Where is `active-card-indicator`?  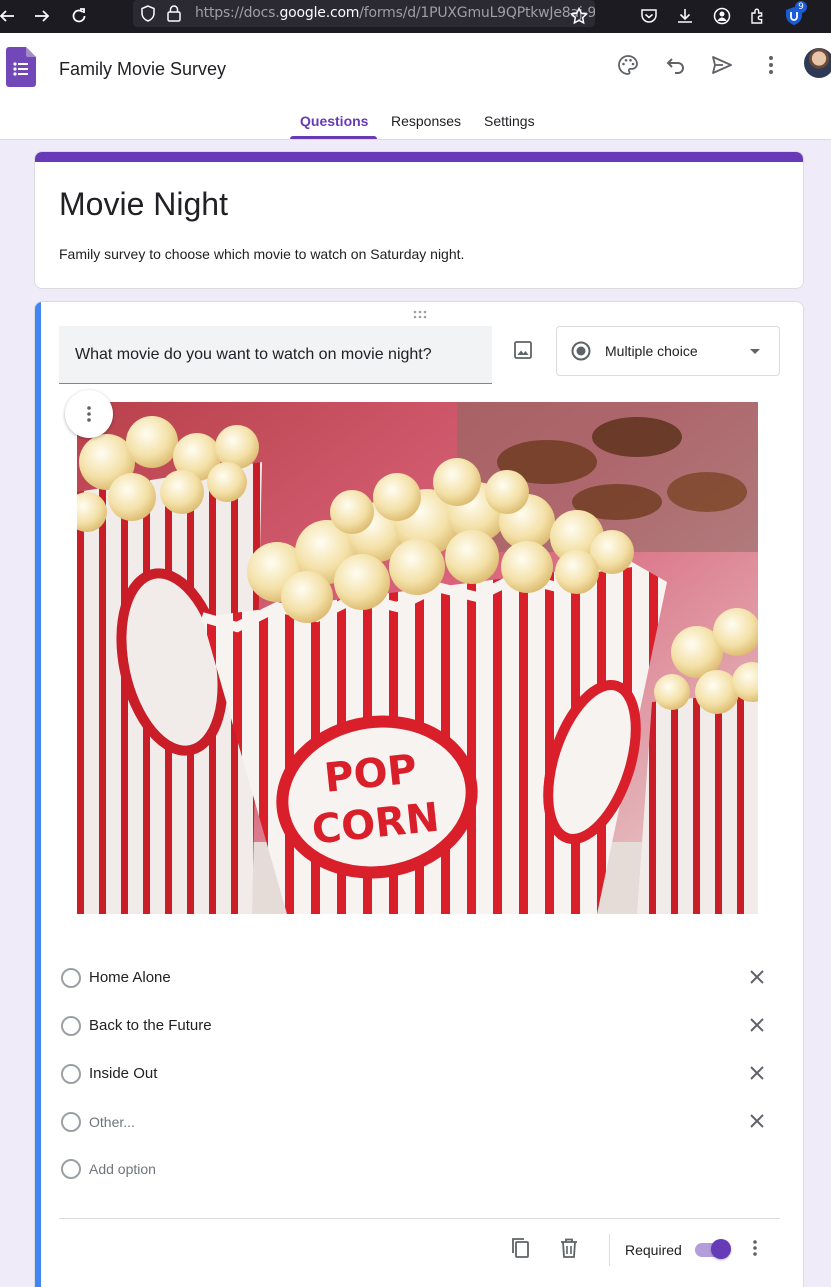
active-card-indicator is located at coordinates (38, 794).